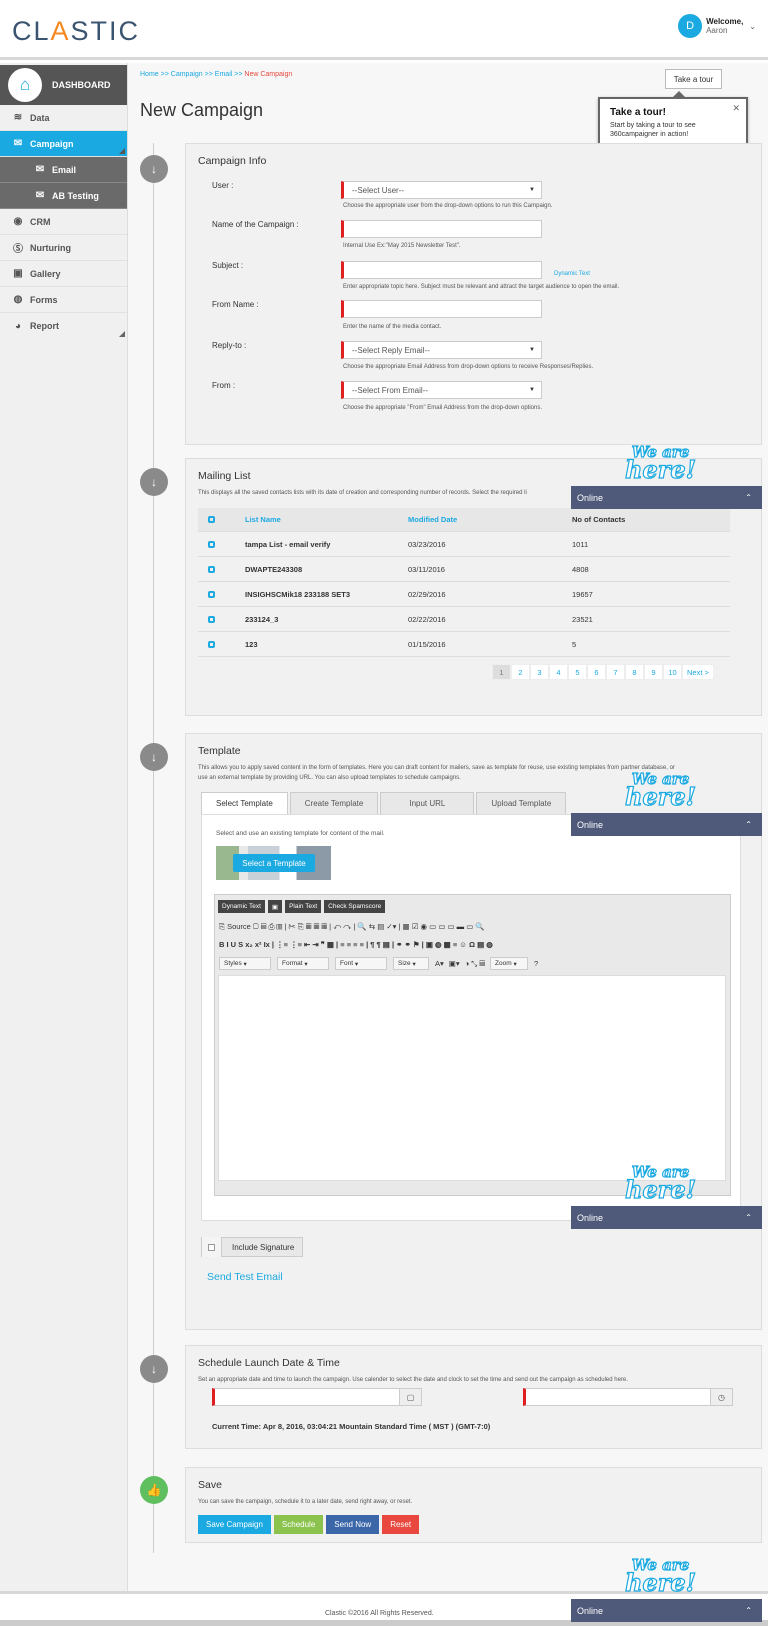 This screenshot has height=1626, width=768. I want to click on tab-input-url: Input URL, so click(427, 803).